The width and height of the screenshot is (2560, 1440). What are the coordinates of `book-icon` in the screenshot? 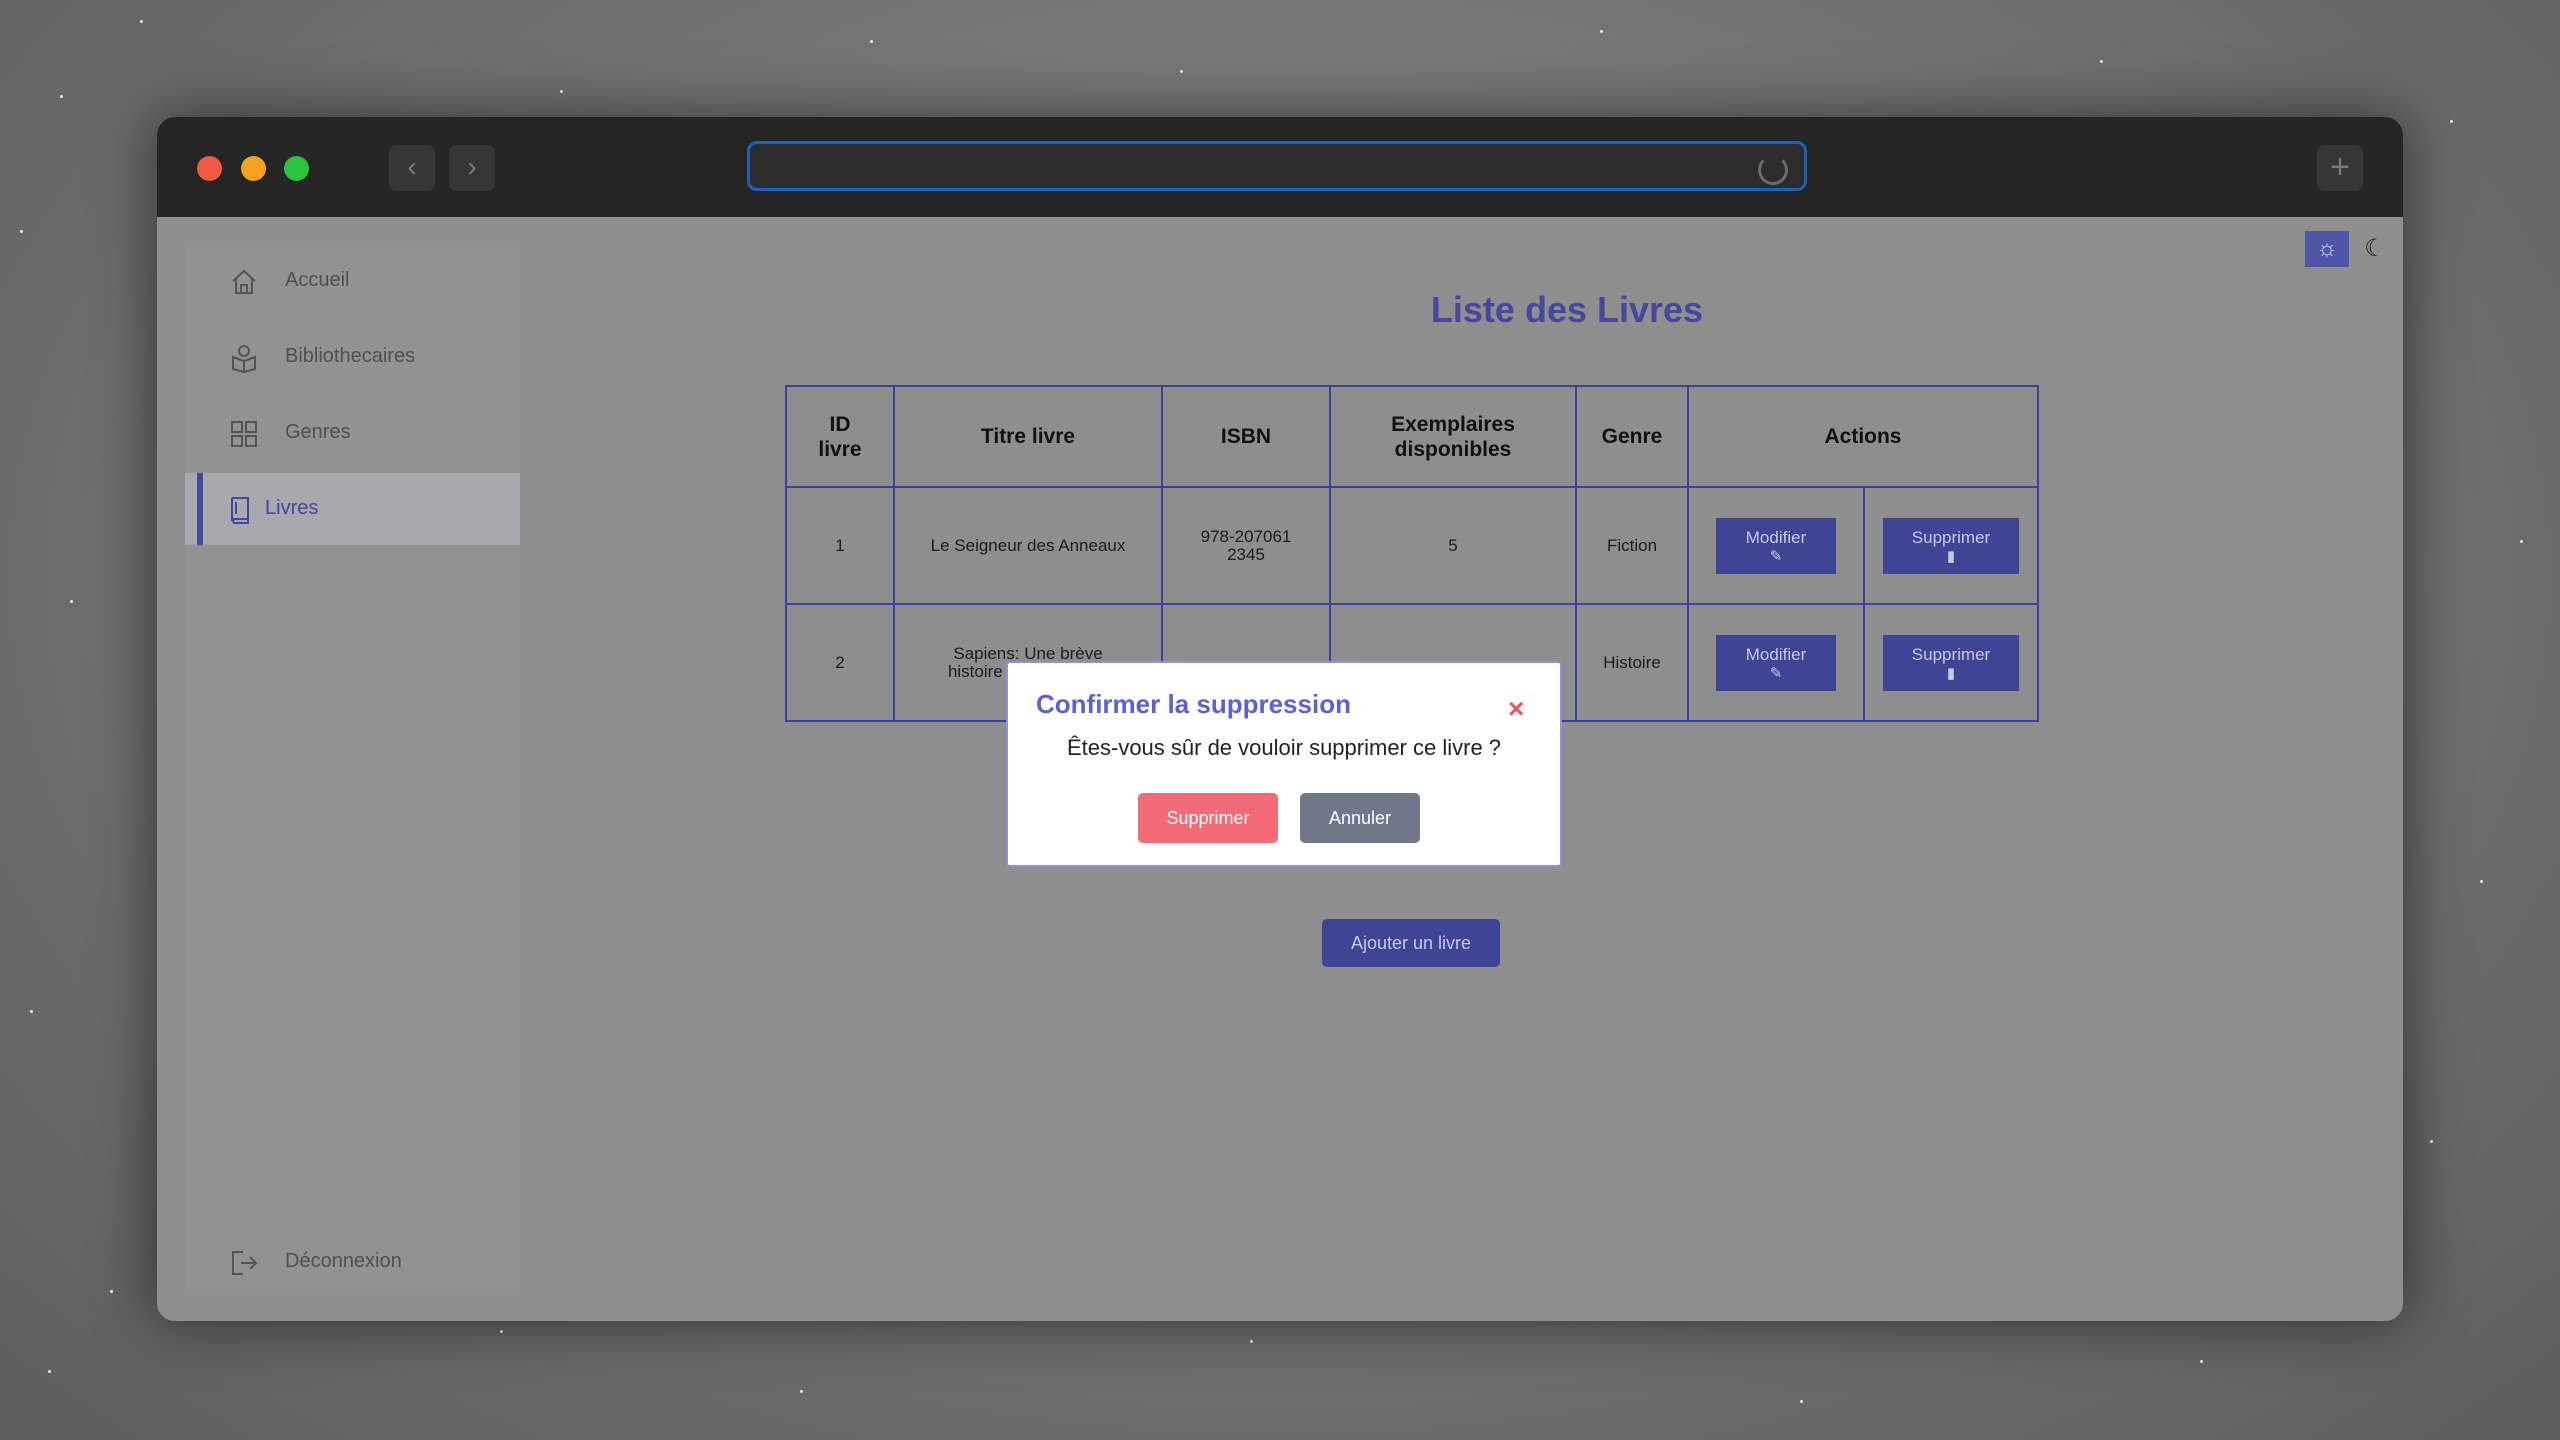 It's located at (240, 510).